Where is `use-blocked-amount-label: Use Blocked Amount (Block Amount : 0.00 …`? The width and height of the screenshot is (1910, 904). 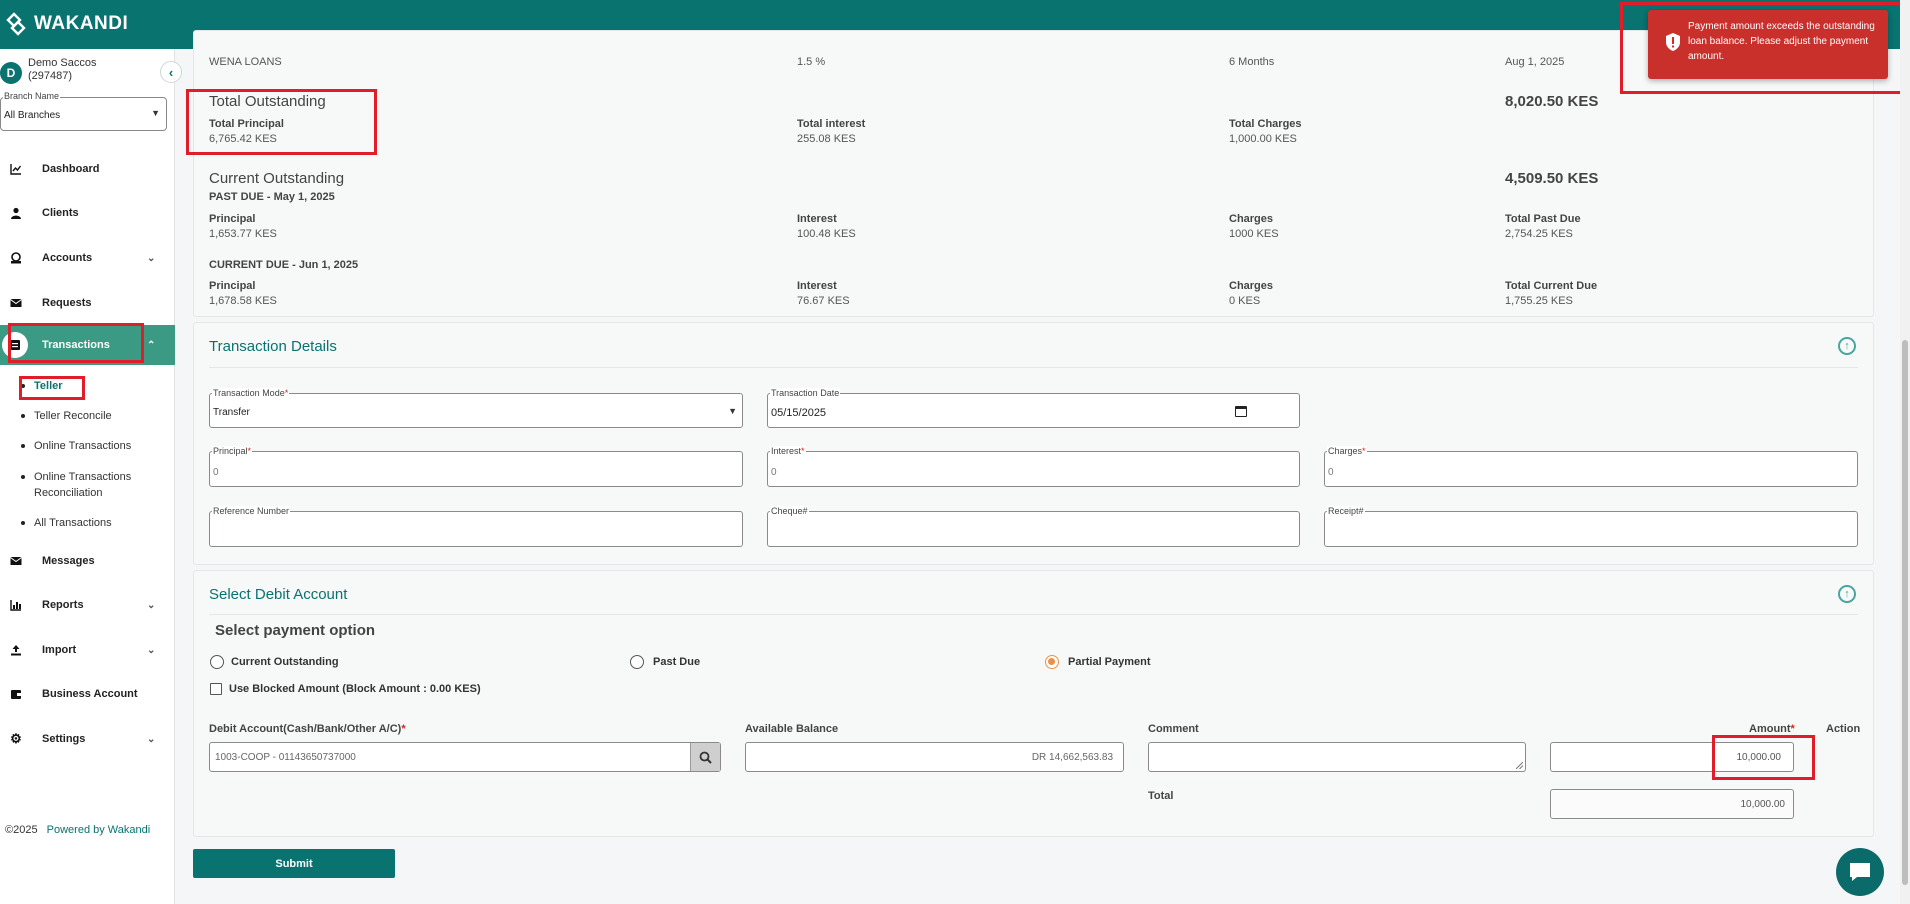 use-blocked-amount-label: Use Blocked Amount (Block Amount : 0.00 … is located at coordinates (355, 689).